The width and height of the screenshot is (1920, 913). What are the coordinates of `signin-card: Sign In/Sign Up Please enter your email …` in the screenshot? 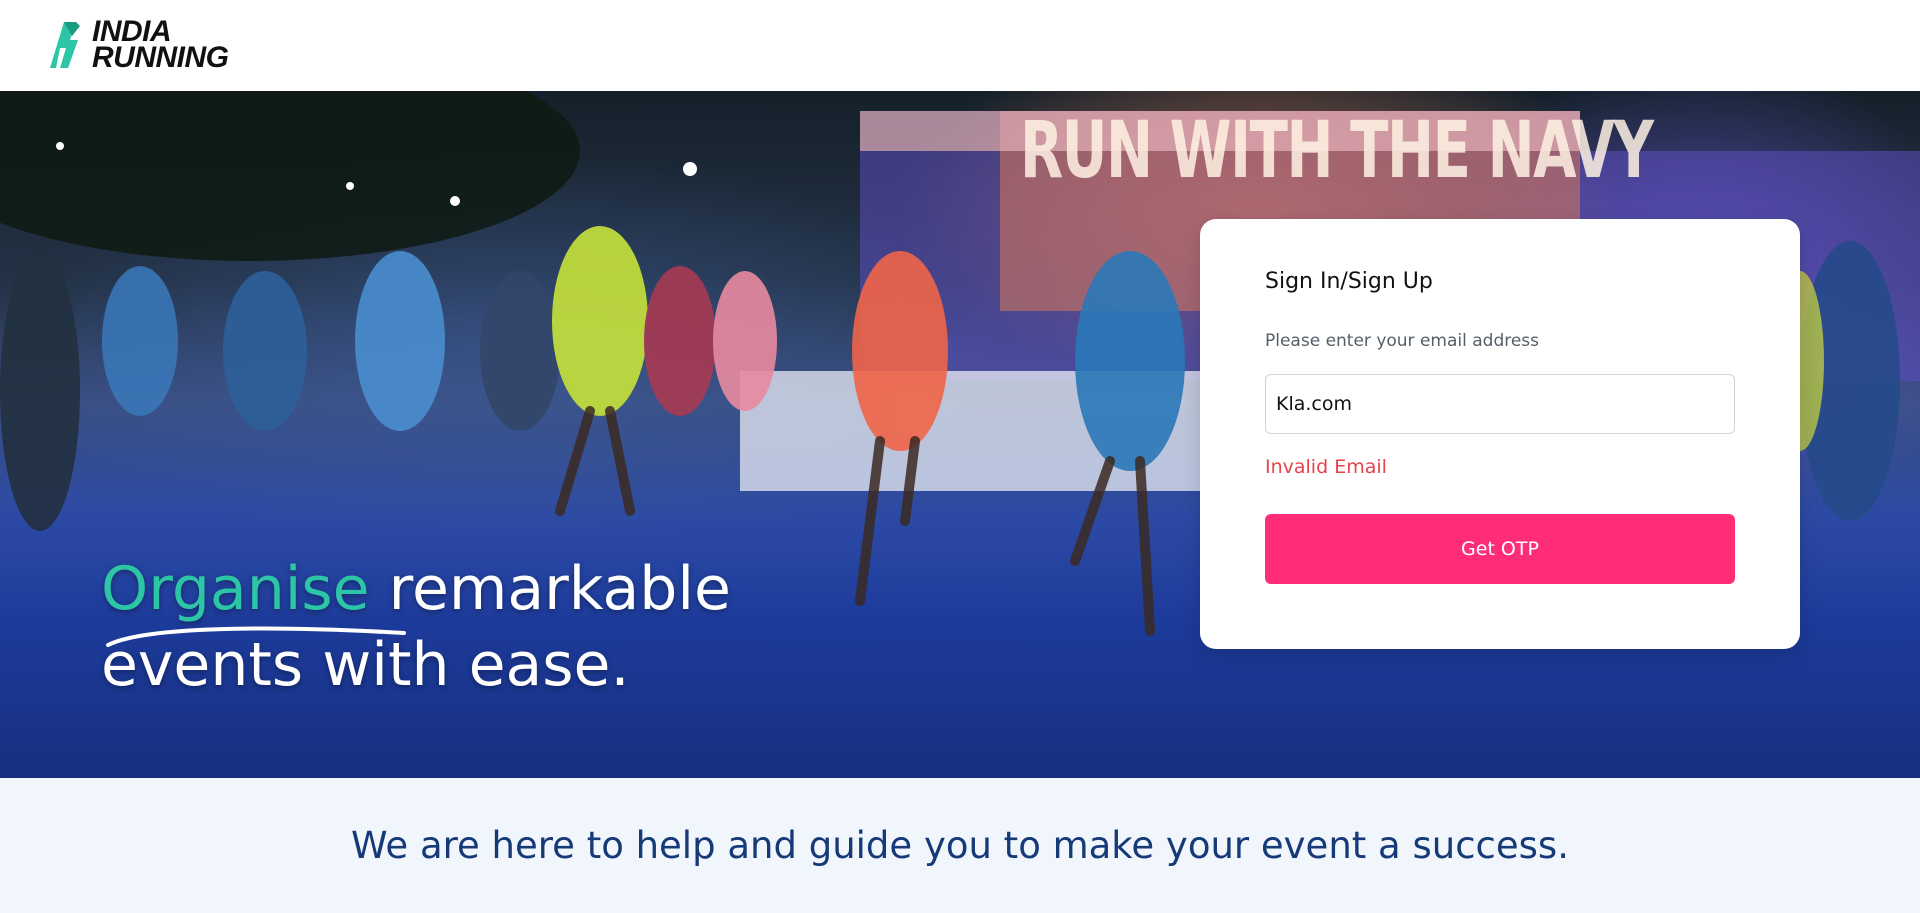 It's located at (1500, 434).